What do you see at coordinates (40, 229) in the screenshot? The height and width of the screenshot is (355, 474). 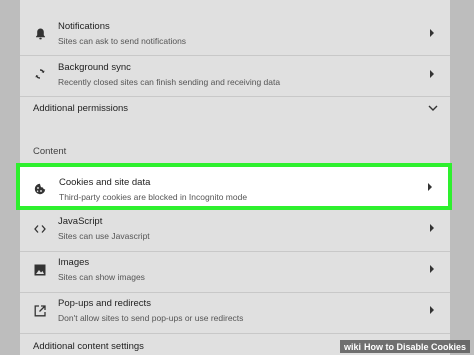 I see `code-icon` at bounding box center [40, 229].